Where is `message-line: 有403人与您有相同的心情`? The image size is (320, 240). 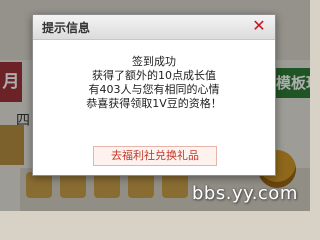 message-line: 有403人与您有相同的心情 is located at coordinates (154, 89).